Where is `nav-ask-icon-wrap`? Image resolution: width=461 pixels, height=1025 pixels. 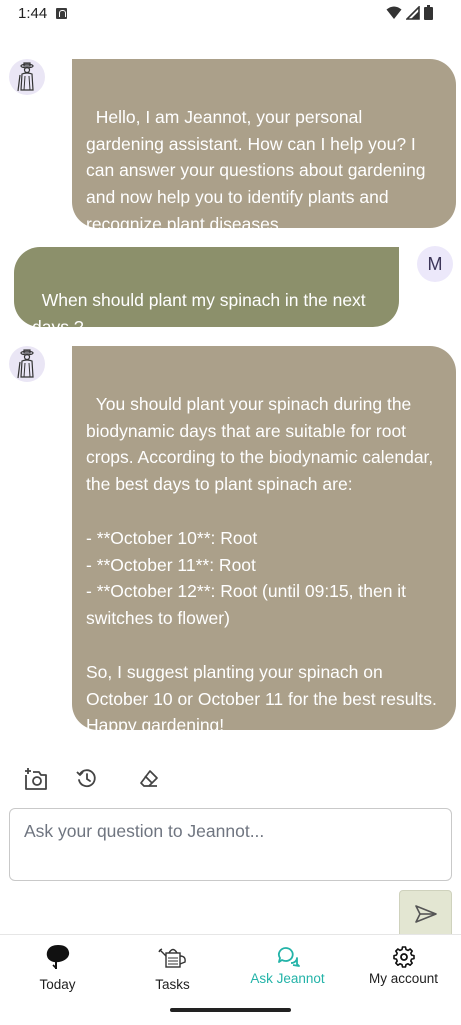 nav-ask-icon-wrap is located at coordinates (287, 957).